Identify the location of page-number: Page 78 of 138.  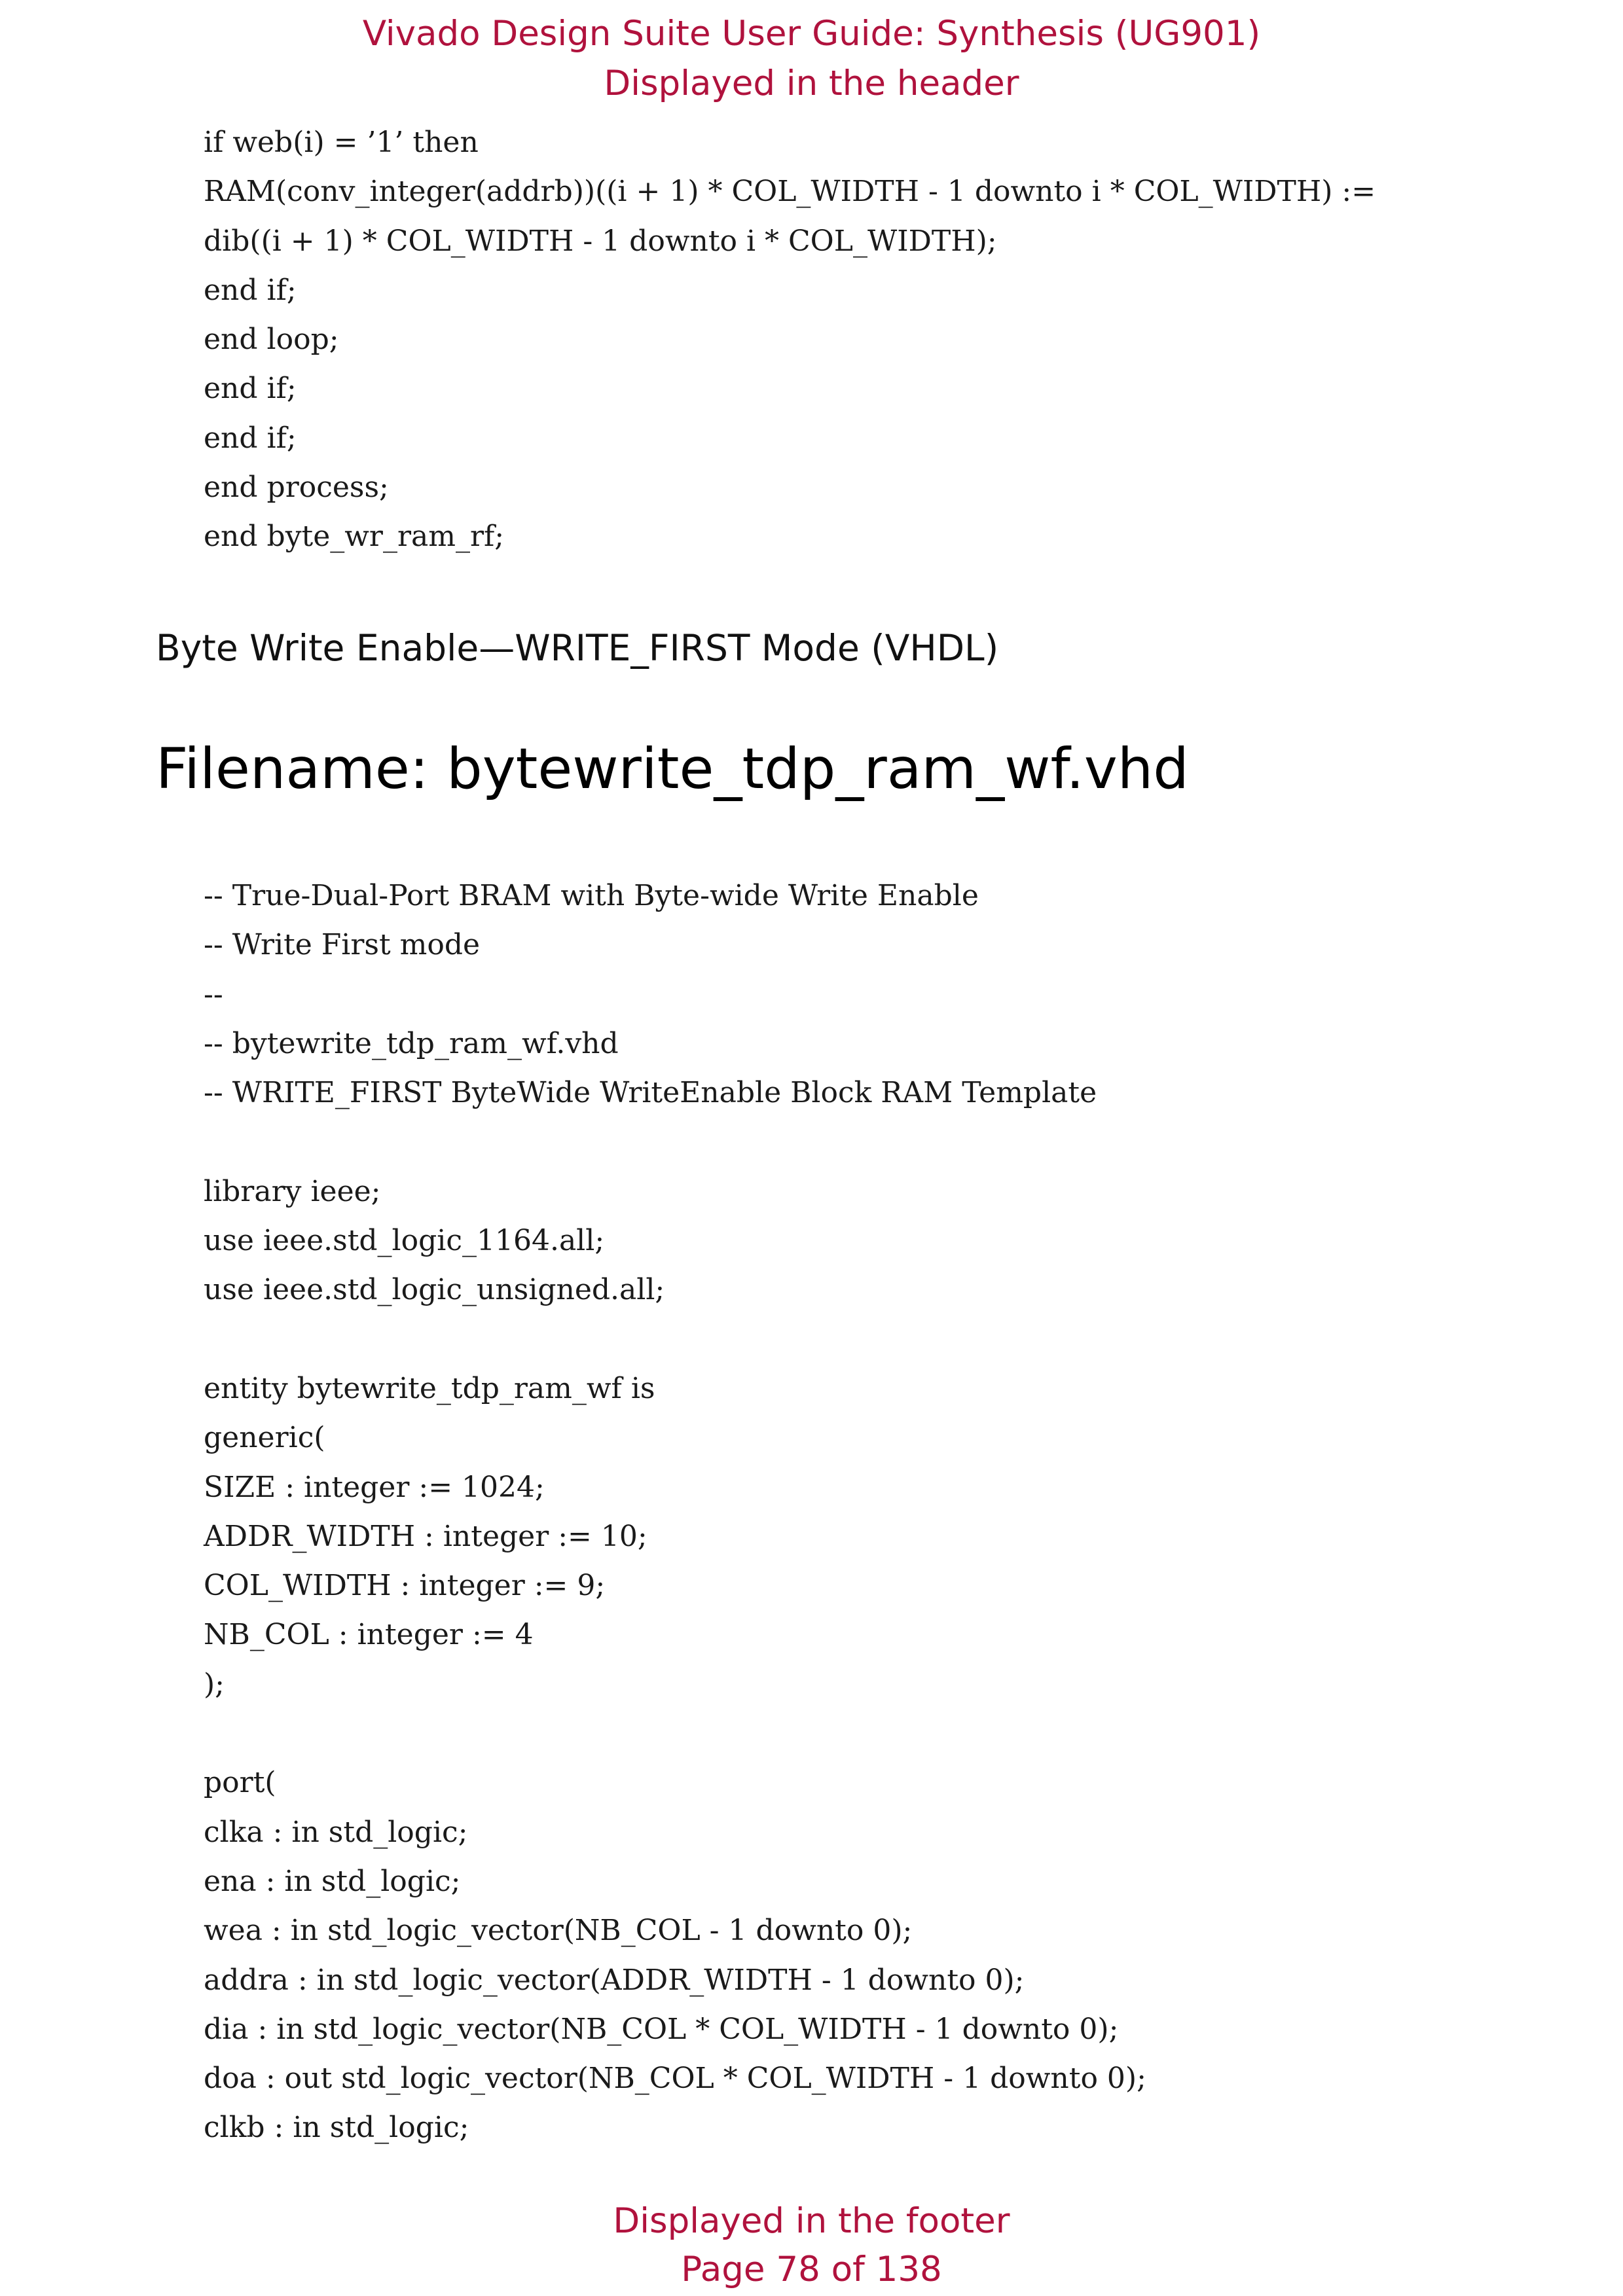
(811, 2269).